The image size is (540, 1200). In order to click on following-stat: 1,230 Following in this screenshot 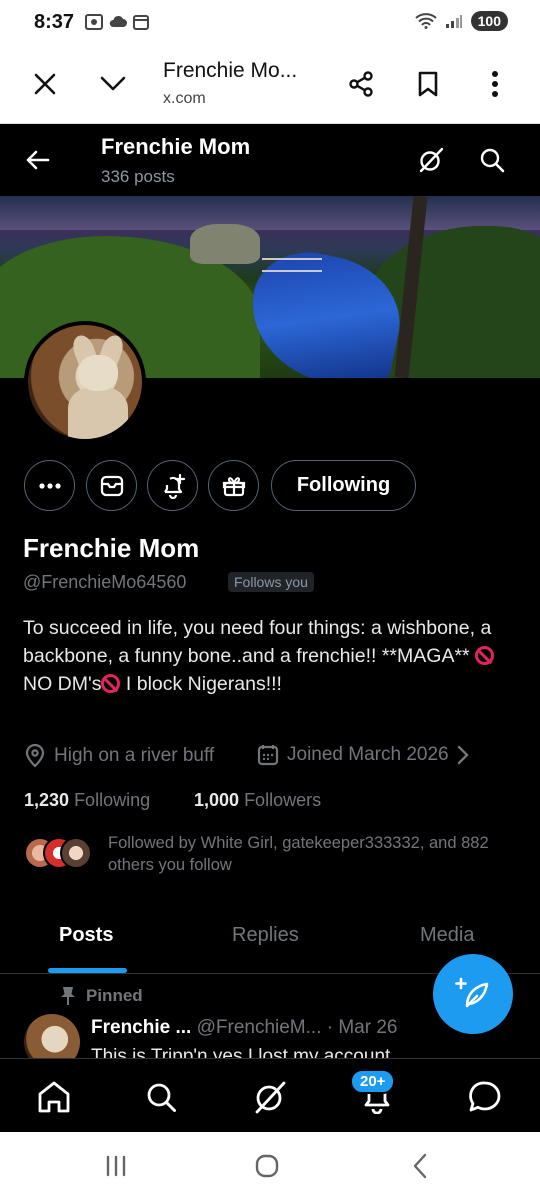, I will do `click(87, 800)`.